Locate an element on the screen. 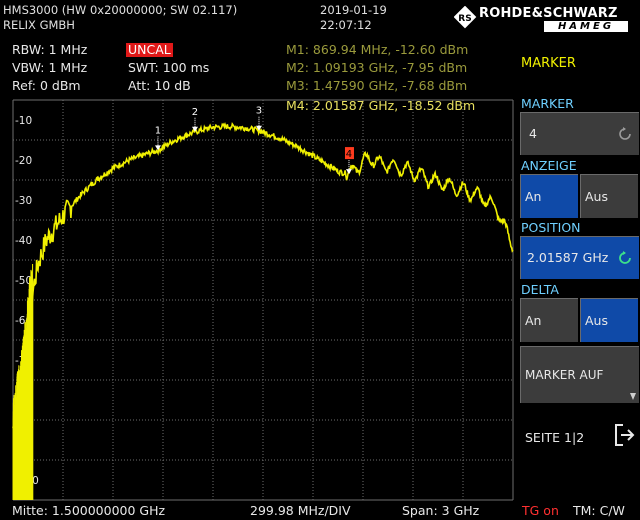  anzeige-toggle: An Aus is located at coordinates (579, 196).